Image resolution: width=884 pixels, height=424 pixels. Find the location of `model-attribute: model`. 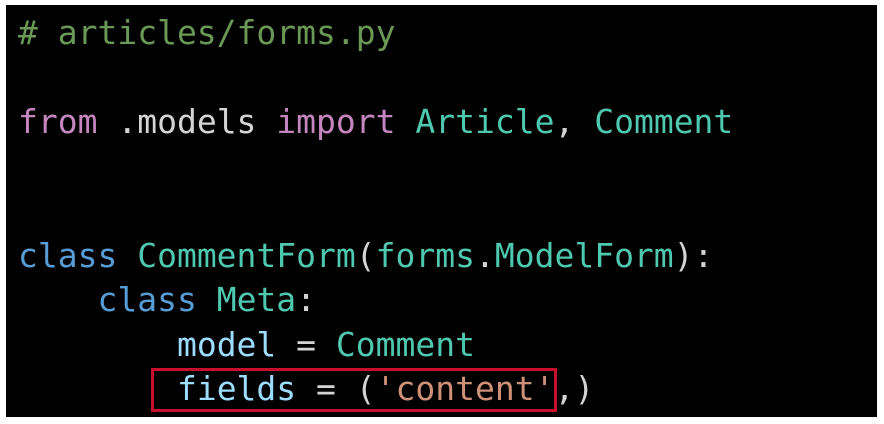

model-attribute: model is located at coordinates (226, 344).